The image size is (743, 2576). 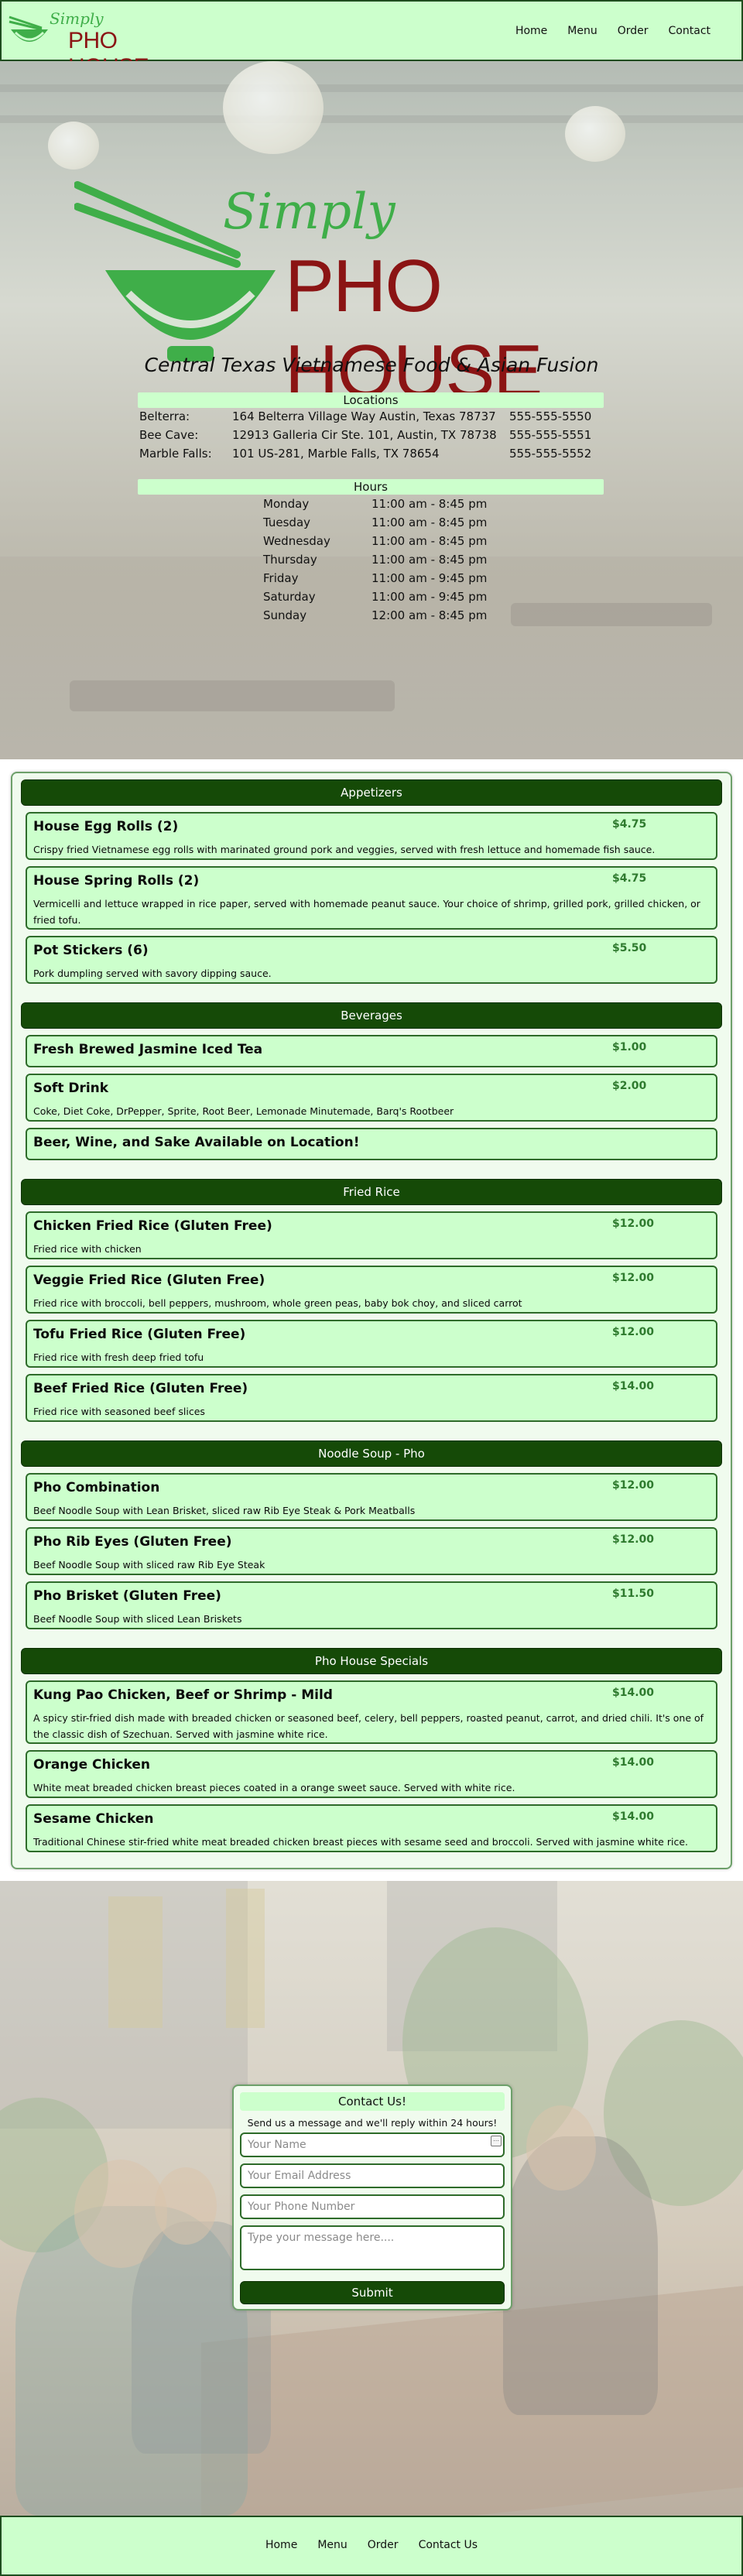 What do you see at coordinates (290, 560) in the screenshot?
I see `hours-day: Thursday` at bounding box center [290, 560].